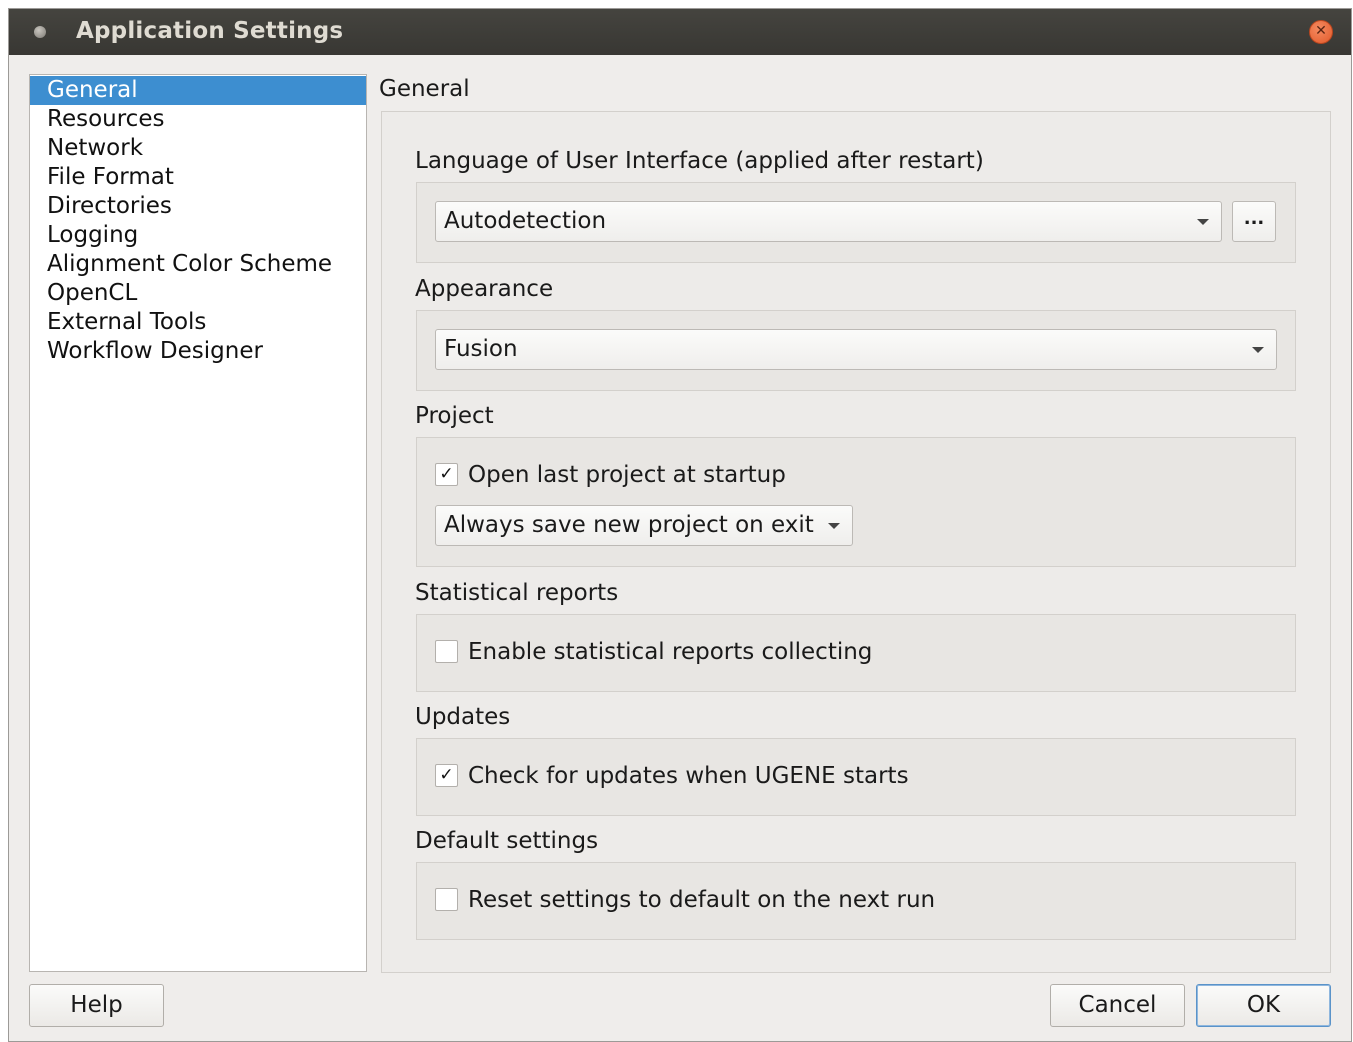 Image resolution: width=1353 pixels, height=1042 pixels. What do you see at coordinates (627, 475) in the screenshot?
I see `open-last-project-label: Open last project at startup` at bounding box center [627, 475].